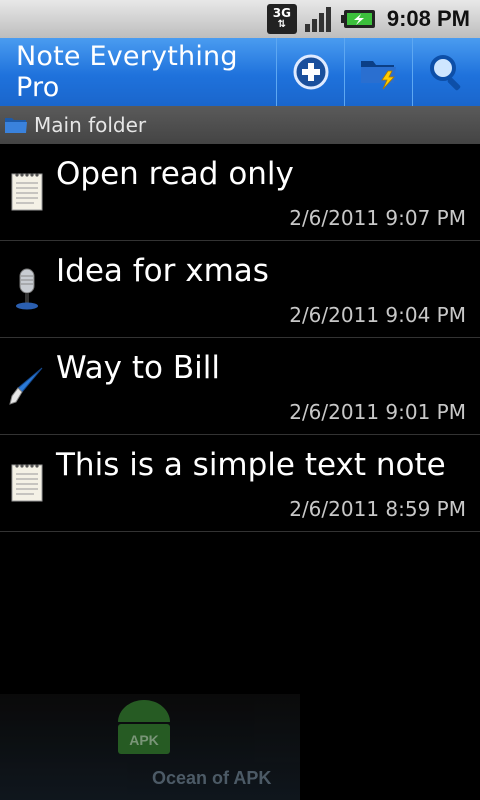 Image resolution: width=480 pixels, height=800 pixels. I want to click on watermark: APK Ocean of APK, so click(150, 747).